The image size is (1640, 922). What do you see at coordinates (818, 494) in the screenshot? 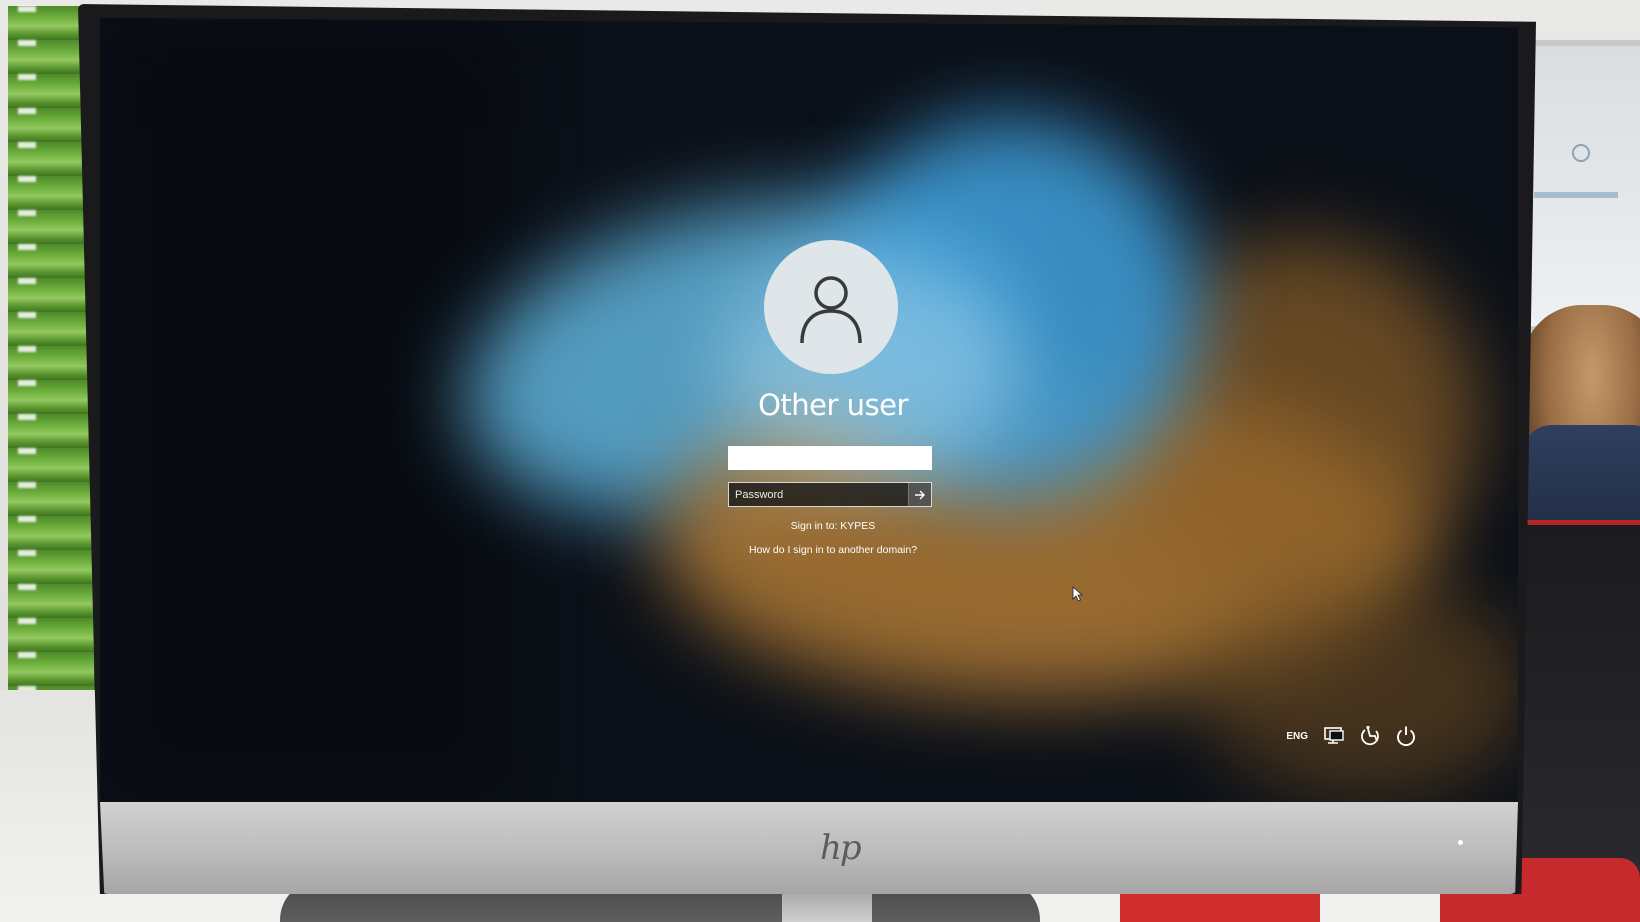
I see `password-input` at bounding box center [818, 494].